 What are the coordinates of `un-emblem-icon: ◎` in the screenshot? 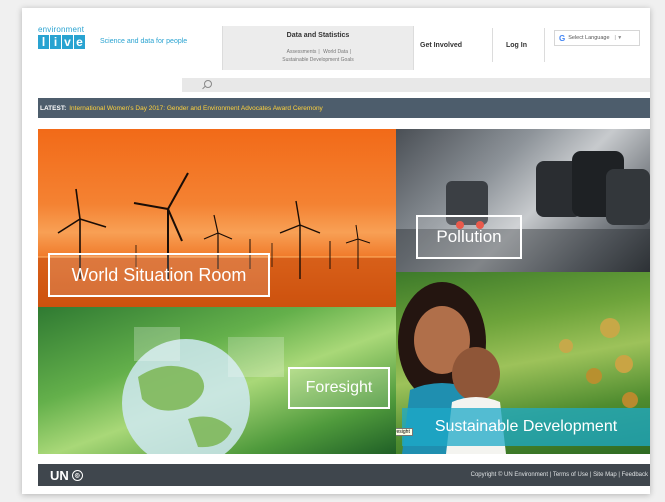 It's located at (77, 475).